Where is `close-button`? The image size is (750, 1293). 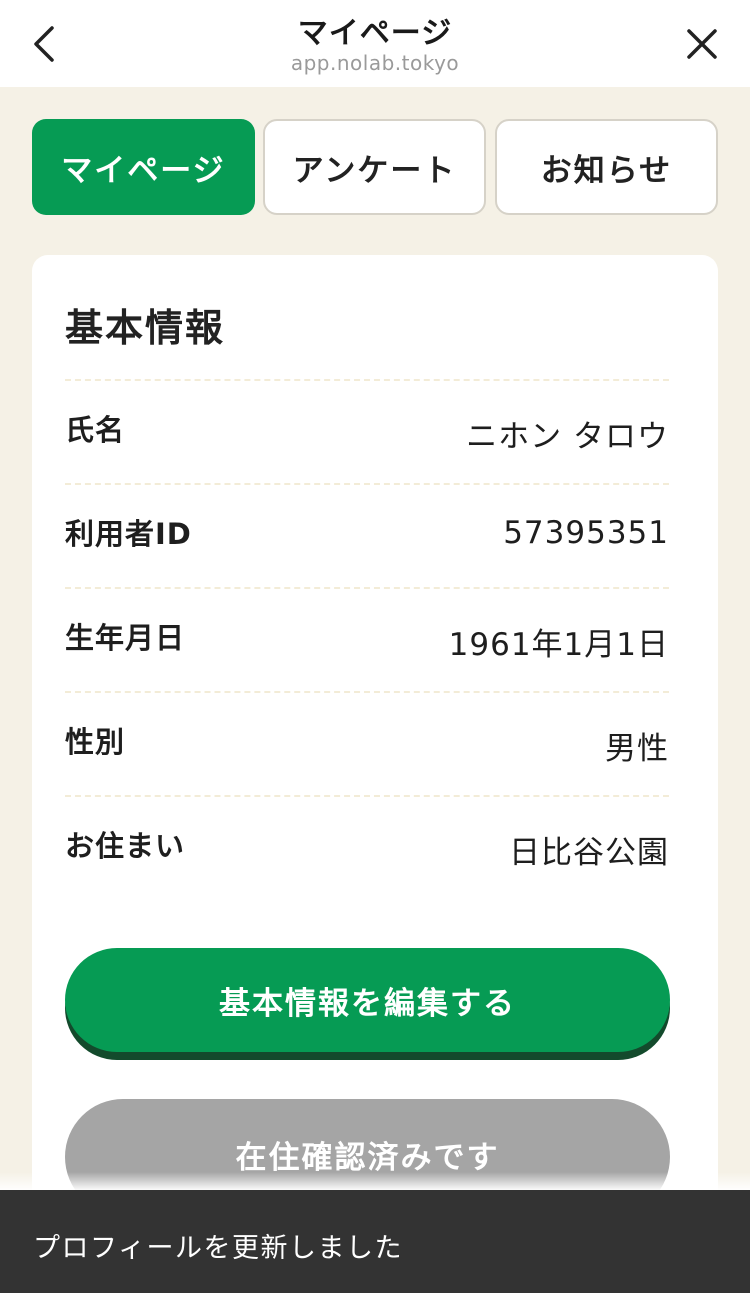
close-button is located at coordinates (702, 44).